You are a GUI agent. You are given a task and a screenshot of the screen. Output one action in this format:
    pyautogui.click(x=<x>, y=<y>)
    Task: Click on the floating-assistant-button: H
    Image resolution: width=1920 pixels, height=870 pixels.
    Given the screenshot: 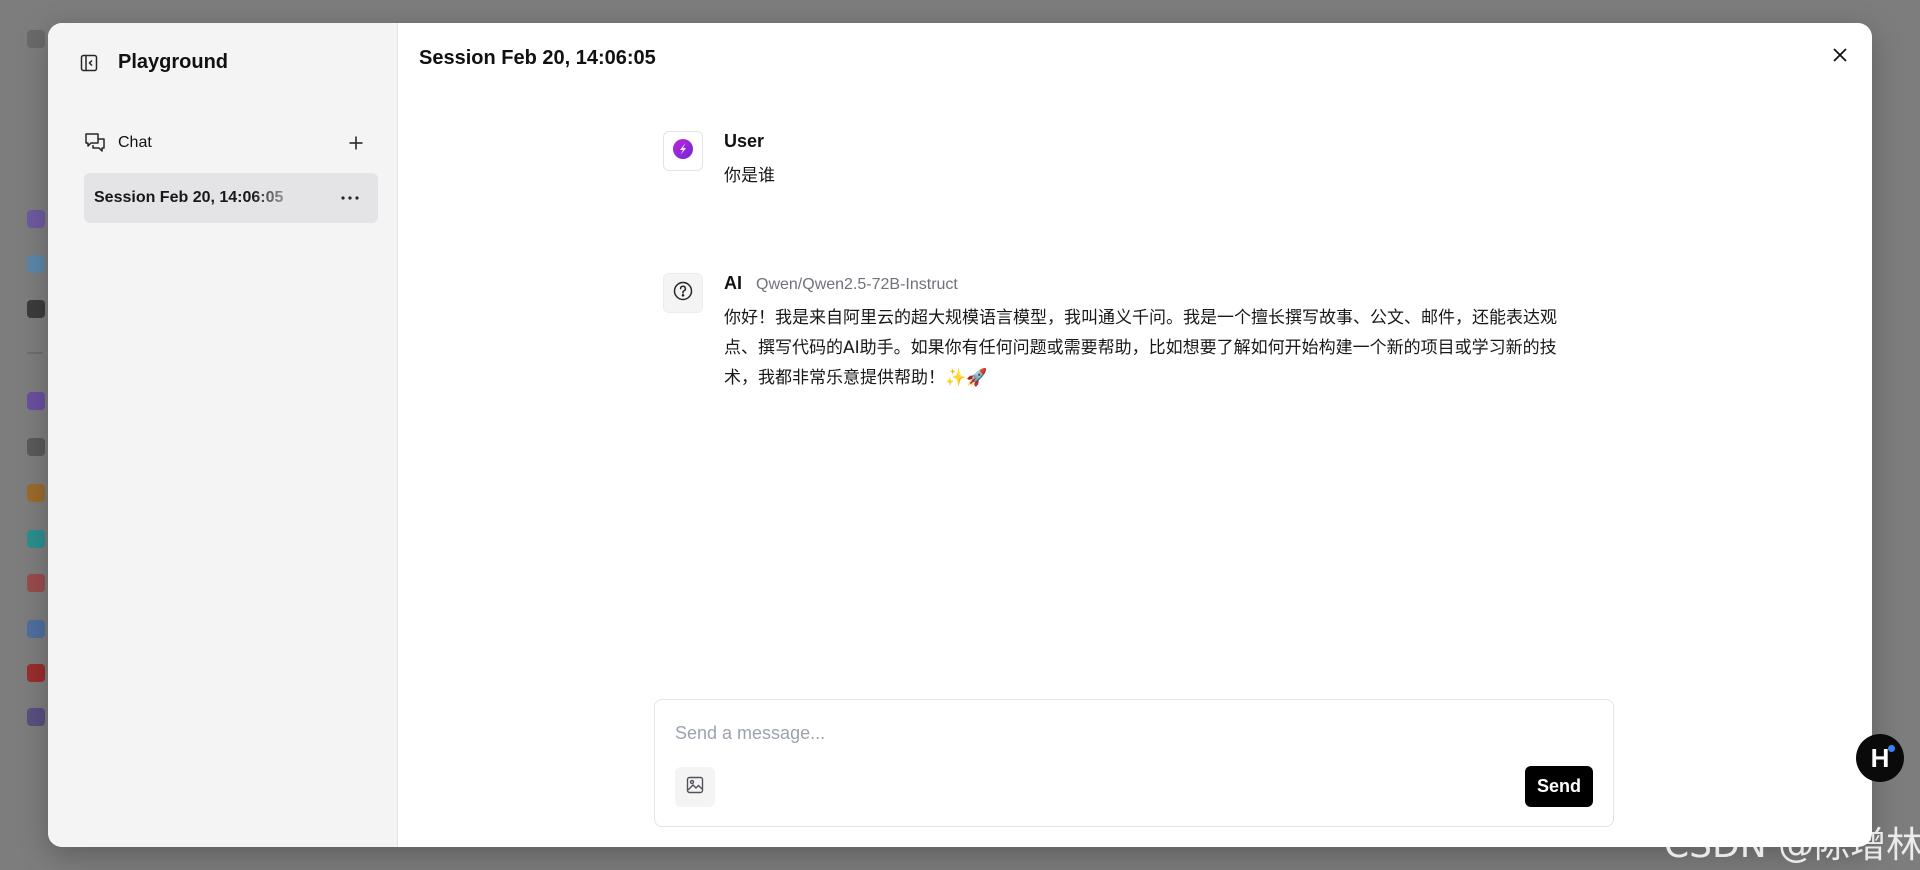 What is the action you would take?
    pyautogui.click(x=1880, y=758)
    